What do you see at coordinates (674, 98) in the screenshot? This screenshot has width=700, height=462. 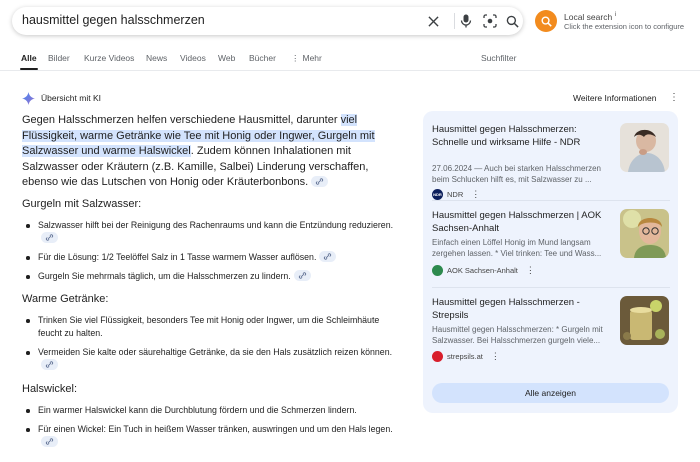 I see `ai-menu-icon: ⋮` at bounding box center [674, 98].